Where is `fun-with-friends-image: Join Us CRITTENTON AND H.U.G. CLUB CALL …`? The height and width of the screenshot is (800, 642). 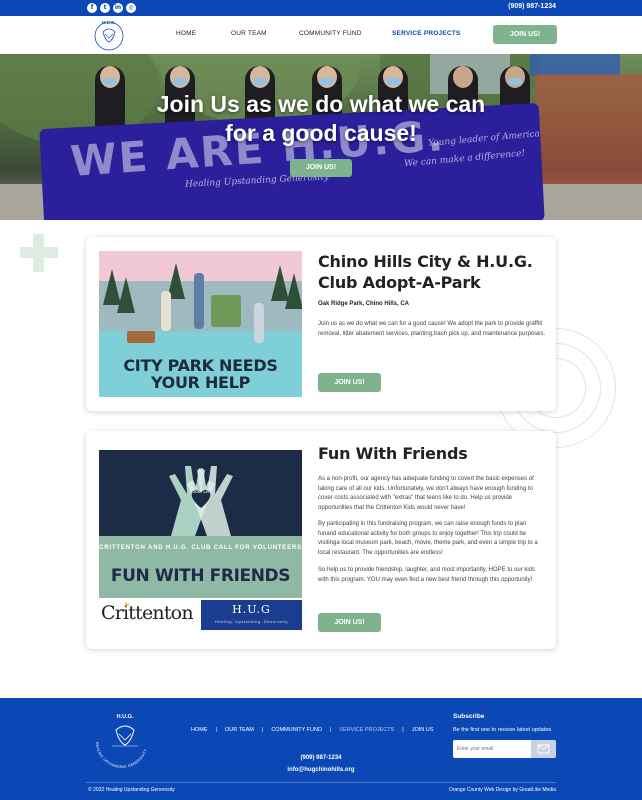
fun-with-friends-image: Join Us CRITTENTON AND H.U.G. CLUB CALL … is located at coordinates (200, 540).